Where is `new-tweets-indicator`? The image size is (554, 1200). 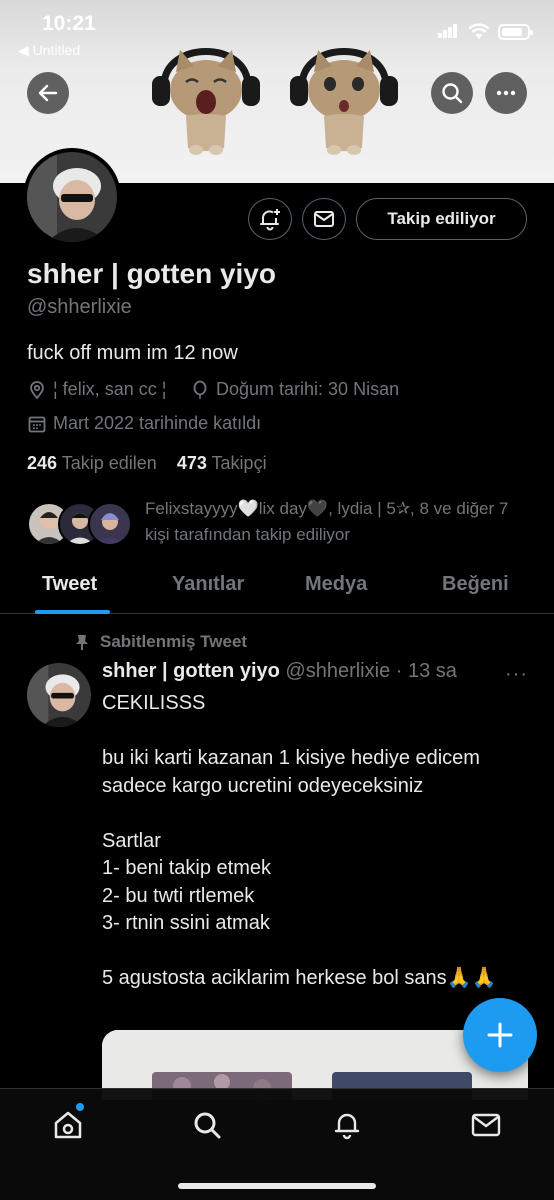 new-tweets-indicator is located at coordinates (80, 1107).